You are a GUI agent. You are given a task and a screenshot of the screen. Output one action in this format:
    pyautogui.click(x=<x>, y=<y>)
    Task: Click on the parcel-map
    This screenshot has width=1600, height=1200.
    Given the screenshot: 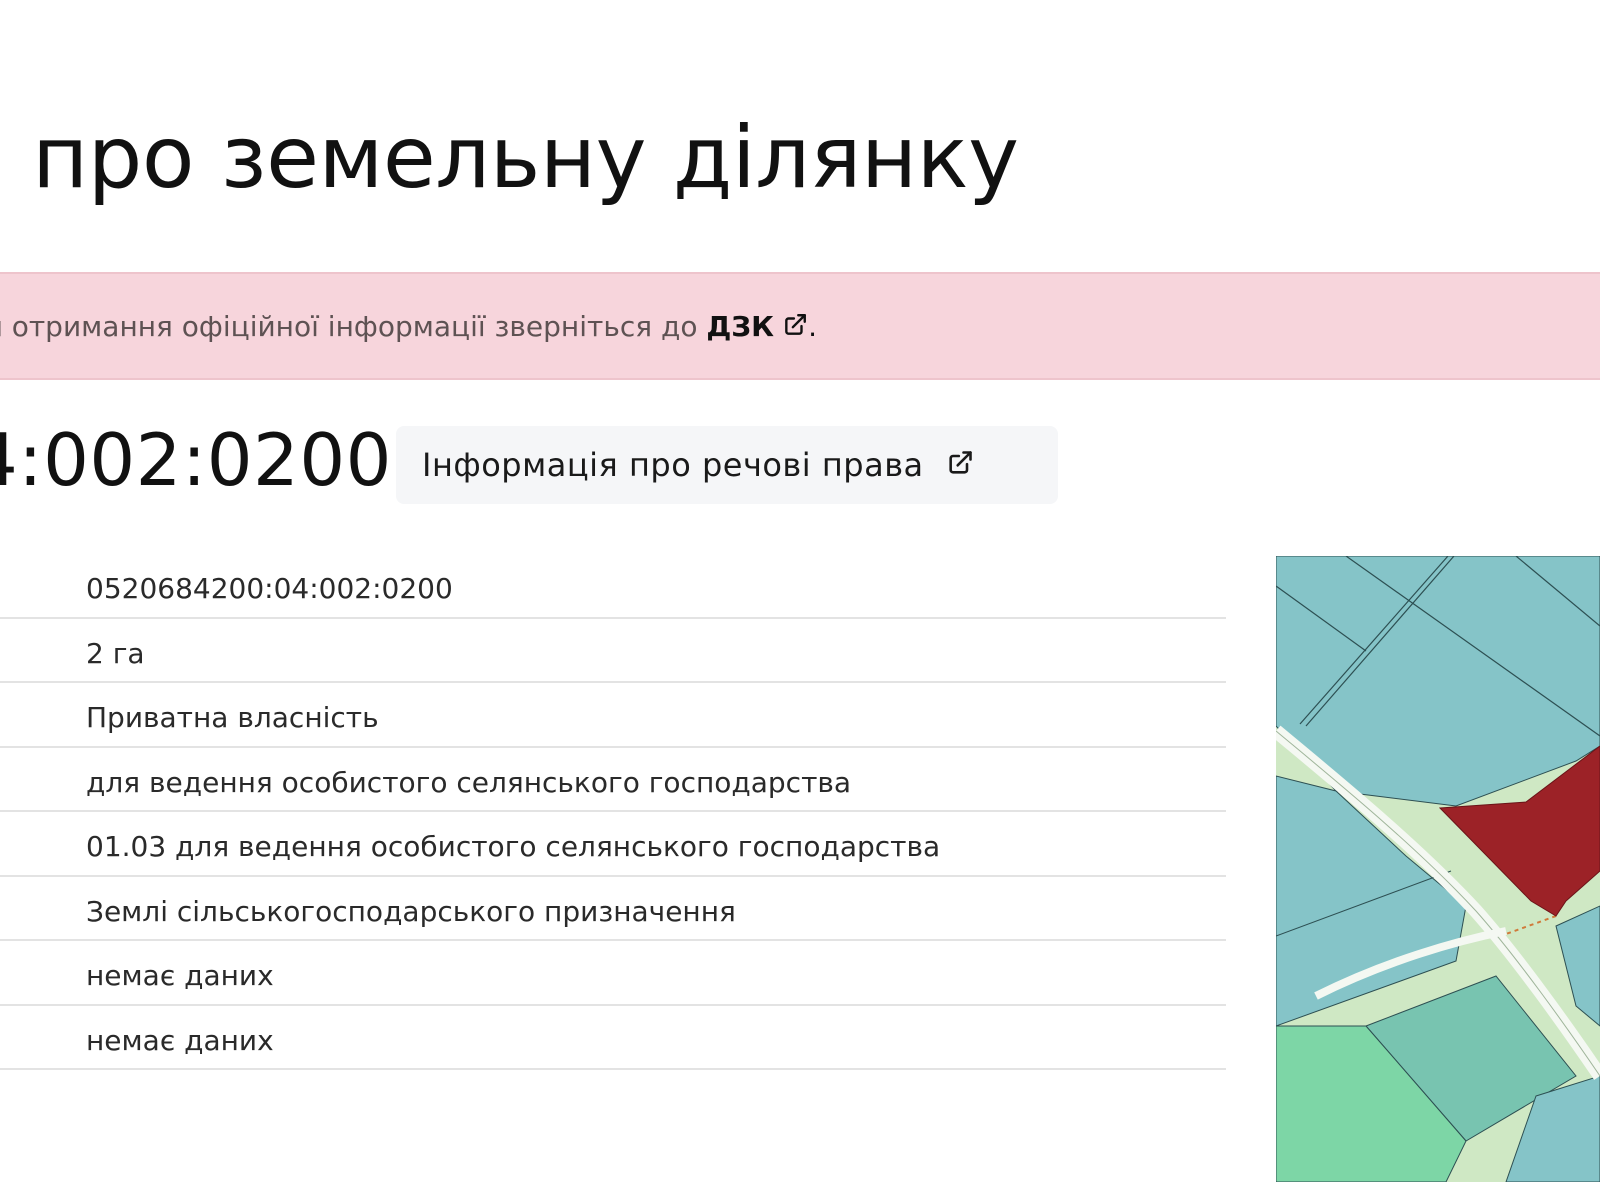 What is the action you would take?
    pyautogui.click(x=1438, y=869)
    